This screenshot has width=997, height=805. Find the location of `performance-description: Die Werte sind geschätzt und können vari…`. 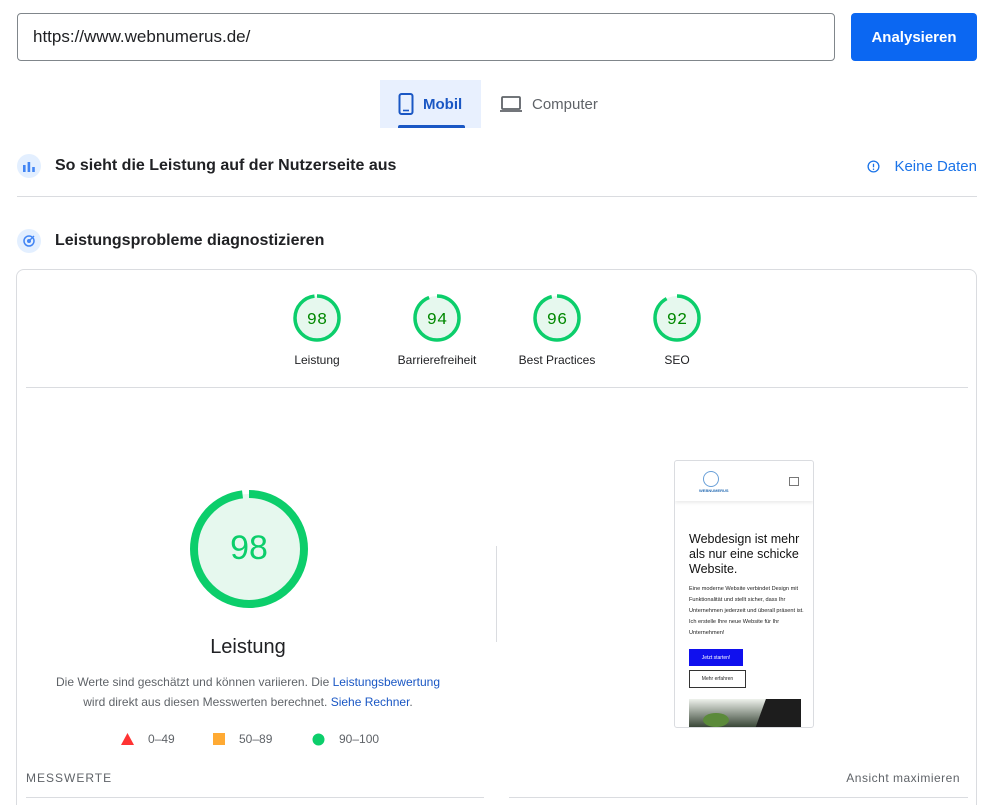

performance-description: Die Werte sind geschätzt und können vari… is located at coordinates (248, 692).